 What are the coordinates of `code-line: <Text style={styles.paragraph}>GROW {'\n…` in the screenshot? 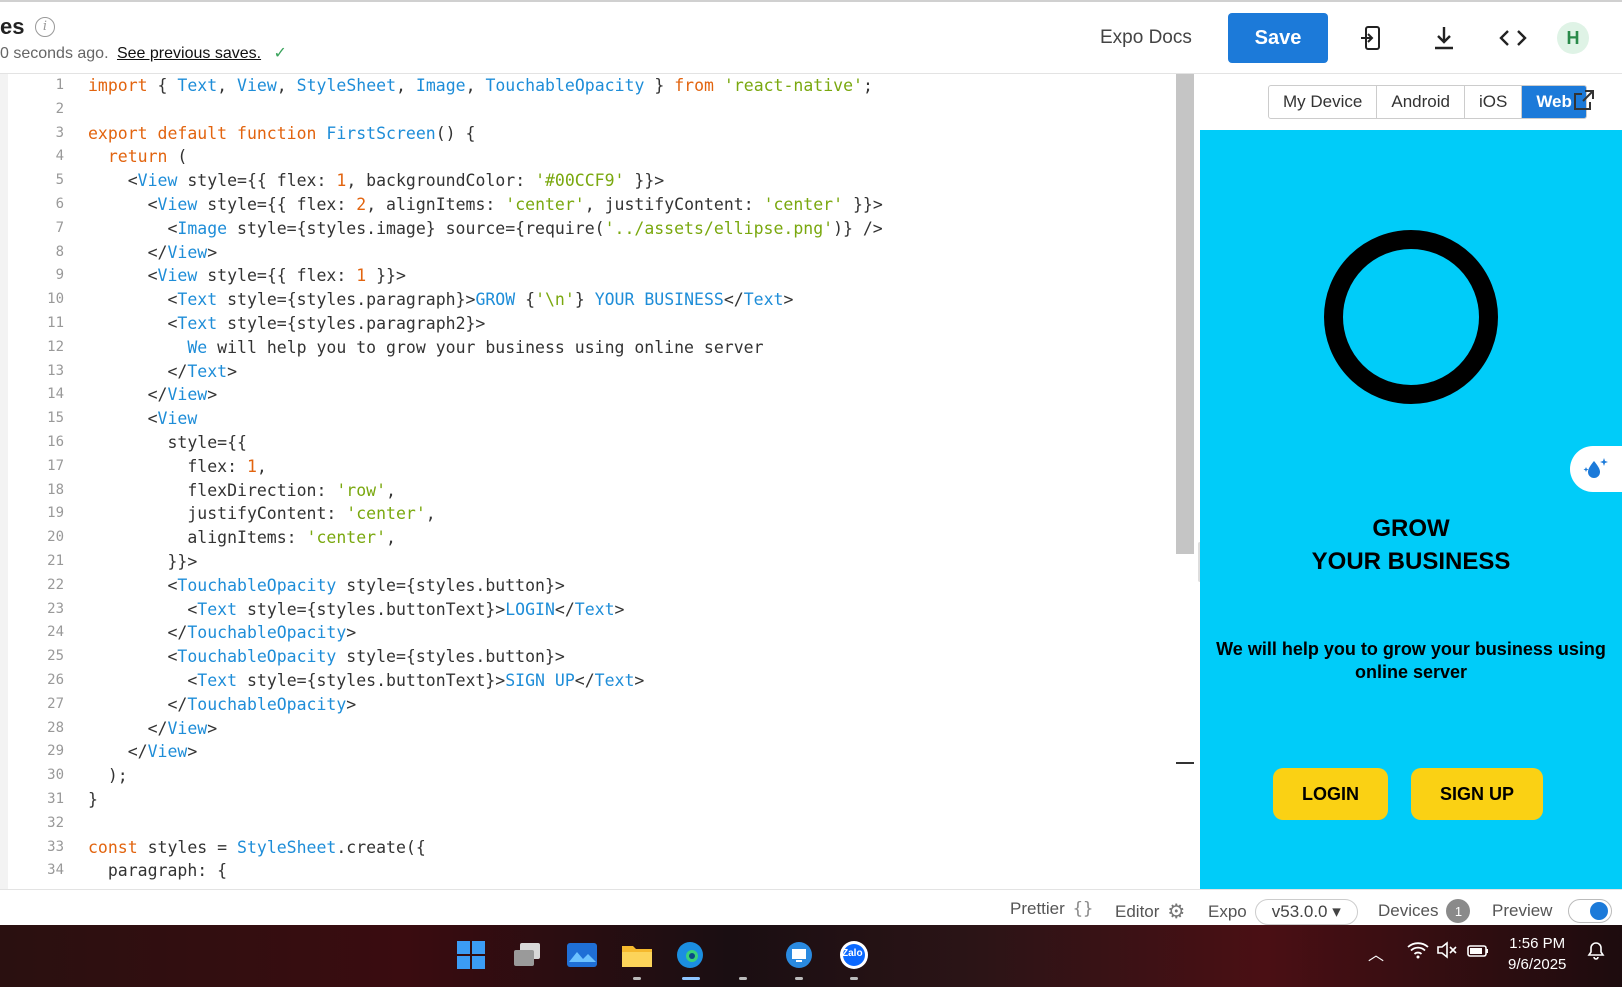 It's located at (485, 300).